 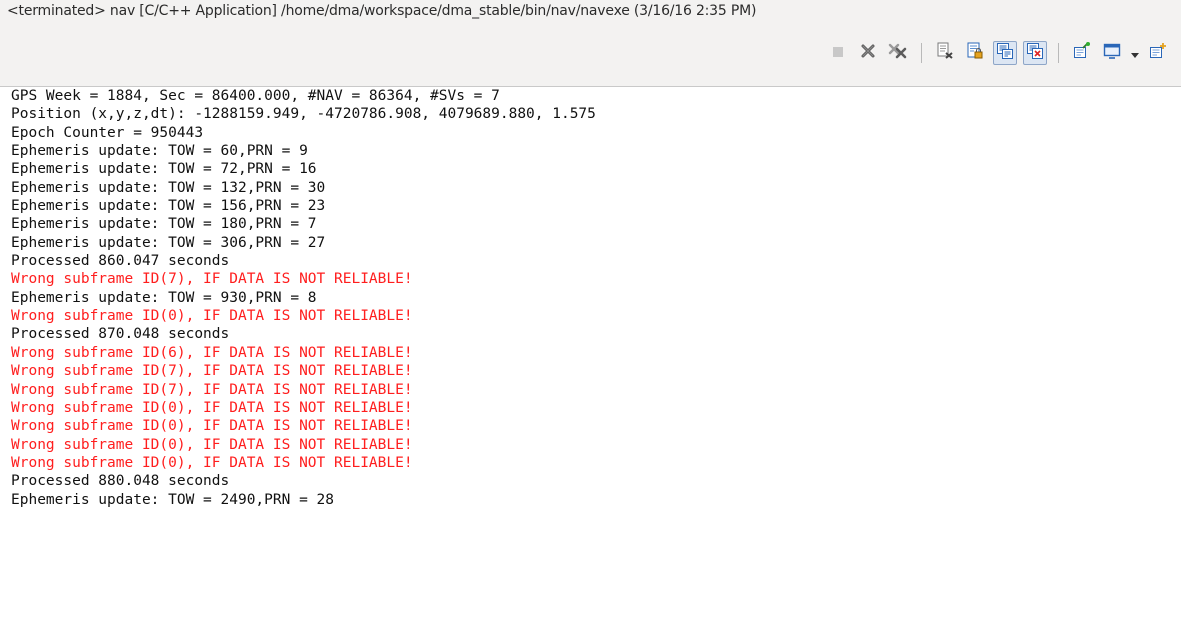 I want to click on show-console-on-stdout-icon, so click(x=1005, y=53).